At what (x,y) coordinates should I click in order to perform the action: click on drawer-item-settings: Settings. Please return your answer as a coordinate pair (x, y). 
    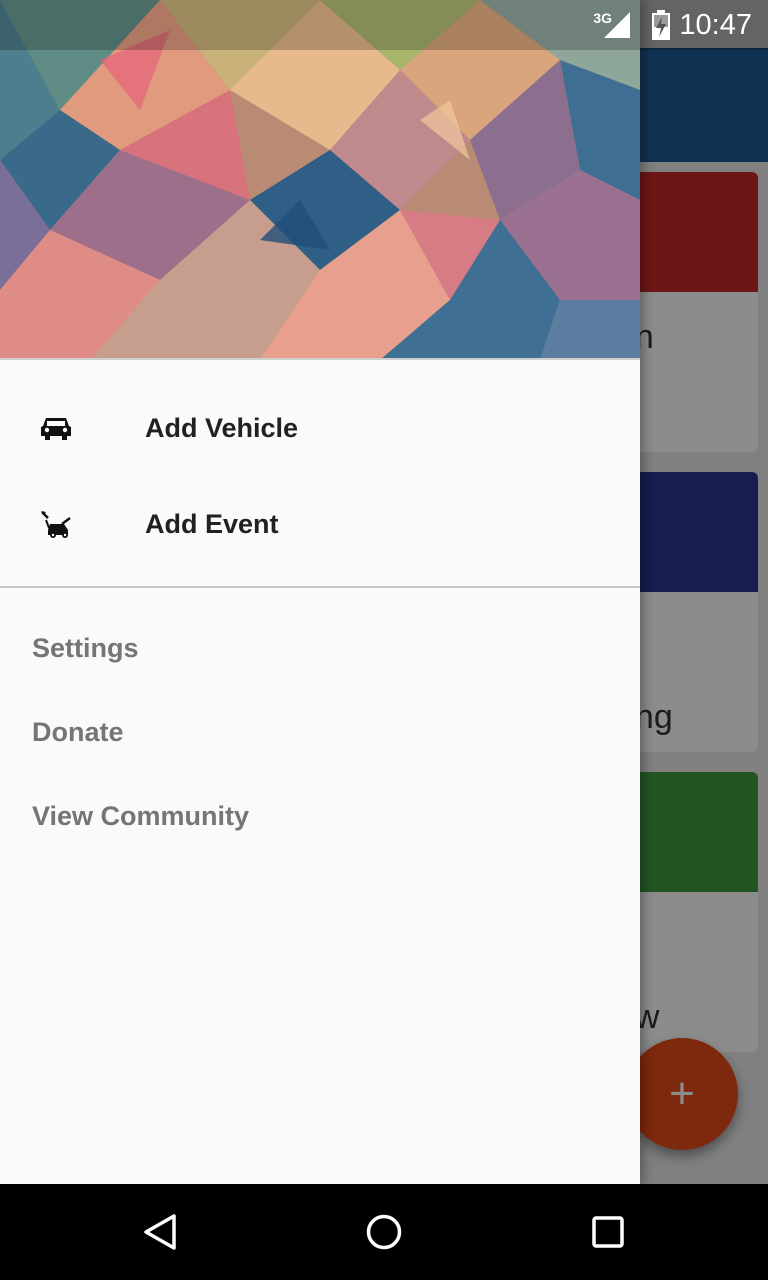
    Looking at the image, I should click on (320, 648).